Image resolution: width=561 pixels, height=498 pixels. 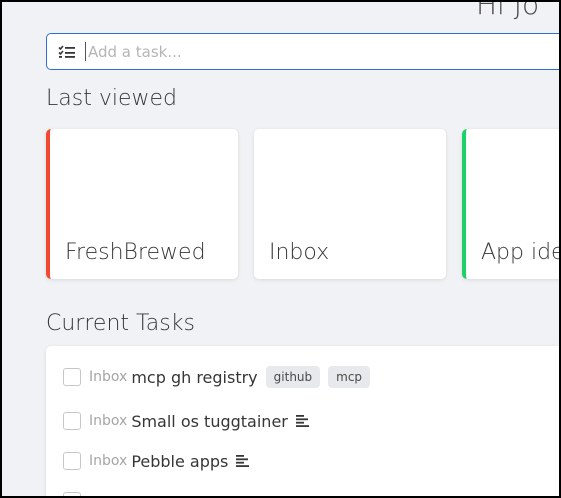 What do you see at coordinates (520, 252) in the screenshot?
I see `project-card-title: App ide` at bounding box center [520, 252].